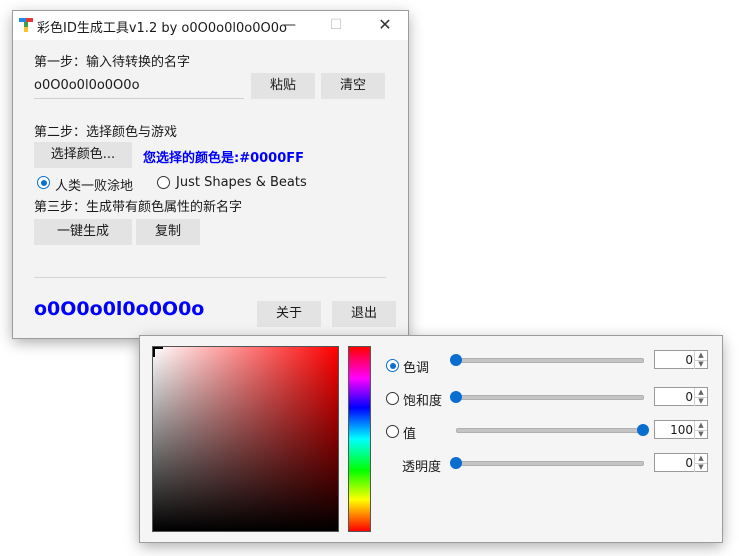 The width and height of the screenshot is (739, 556). Describe the element at coordinates (689, 463) in the screenshot. I see `alpha-value: 0` at that location.